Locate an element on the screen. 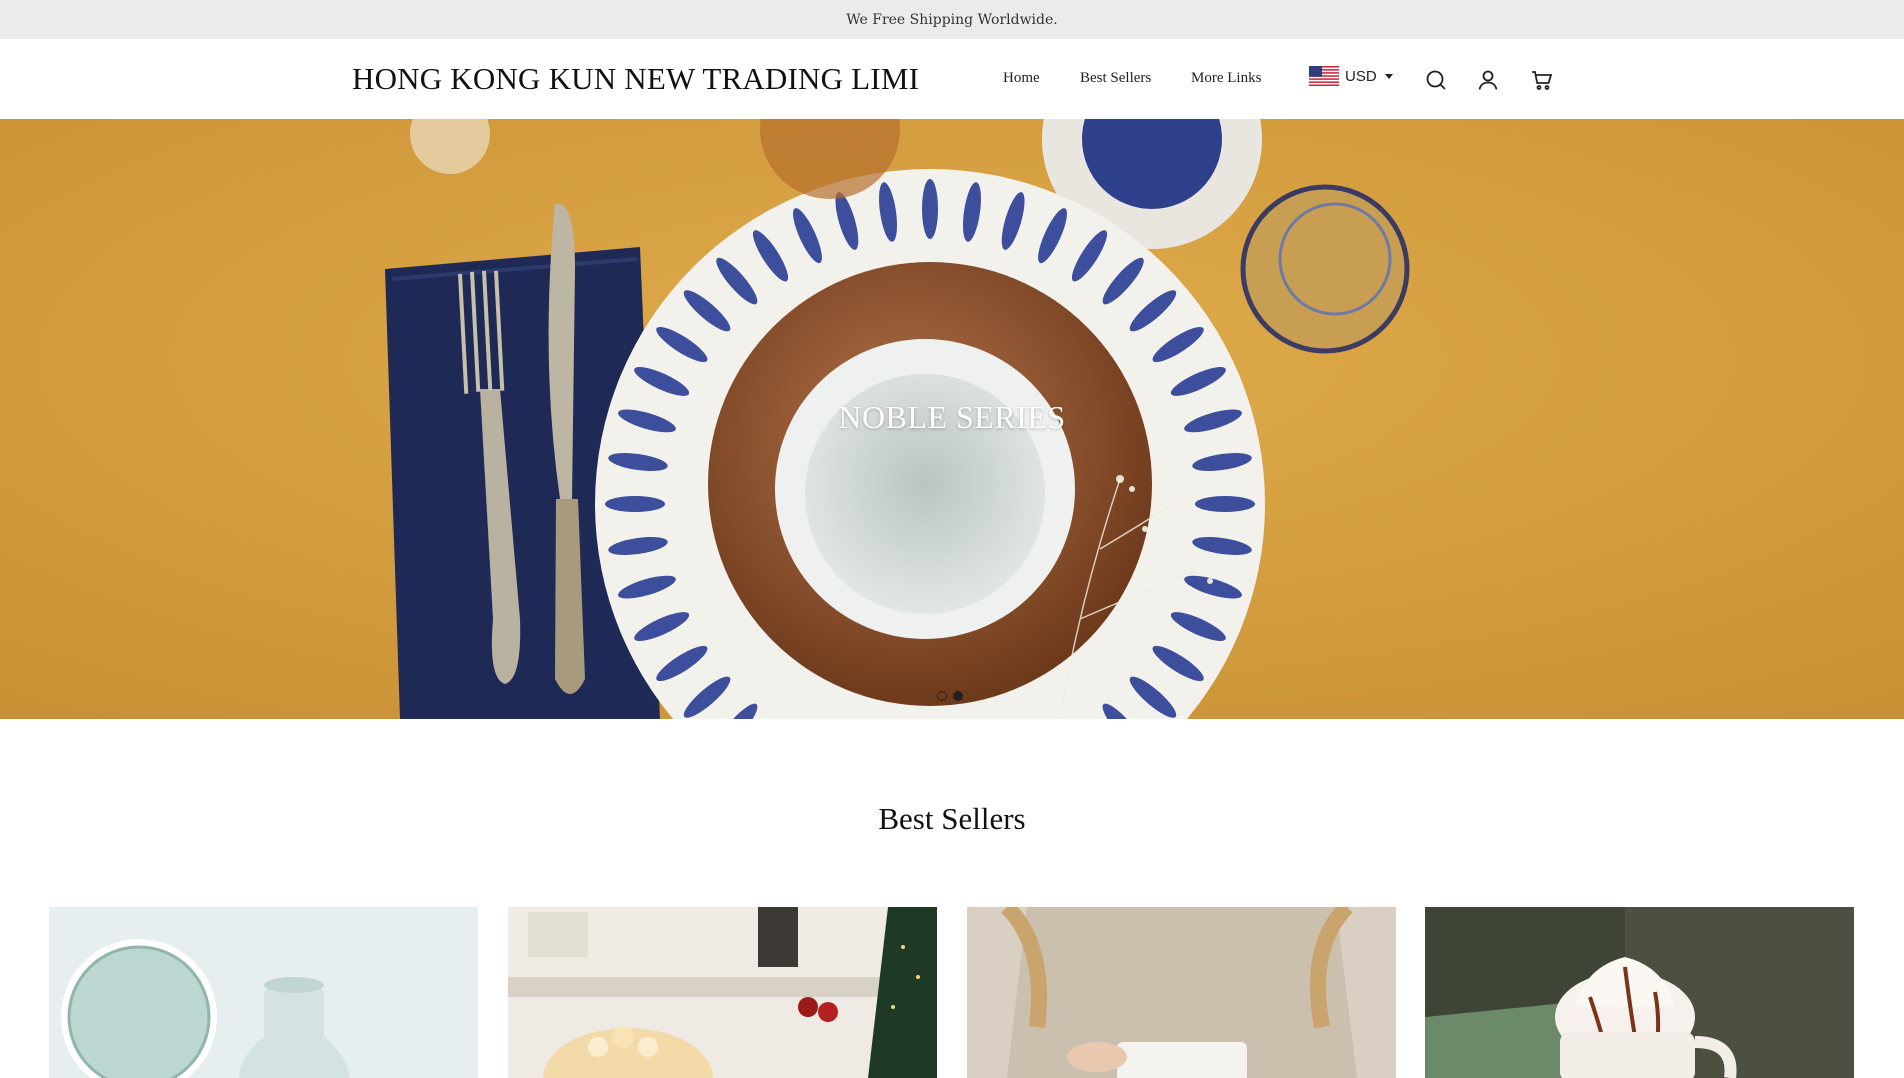 This screenshot has height=1078, width=1904. cart-icon is located at coordinates (1542, 80).